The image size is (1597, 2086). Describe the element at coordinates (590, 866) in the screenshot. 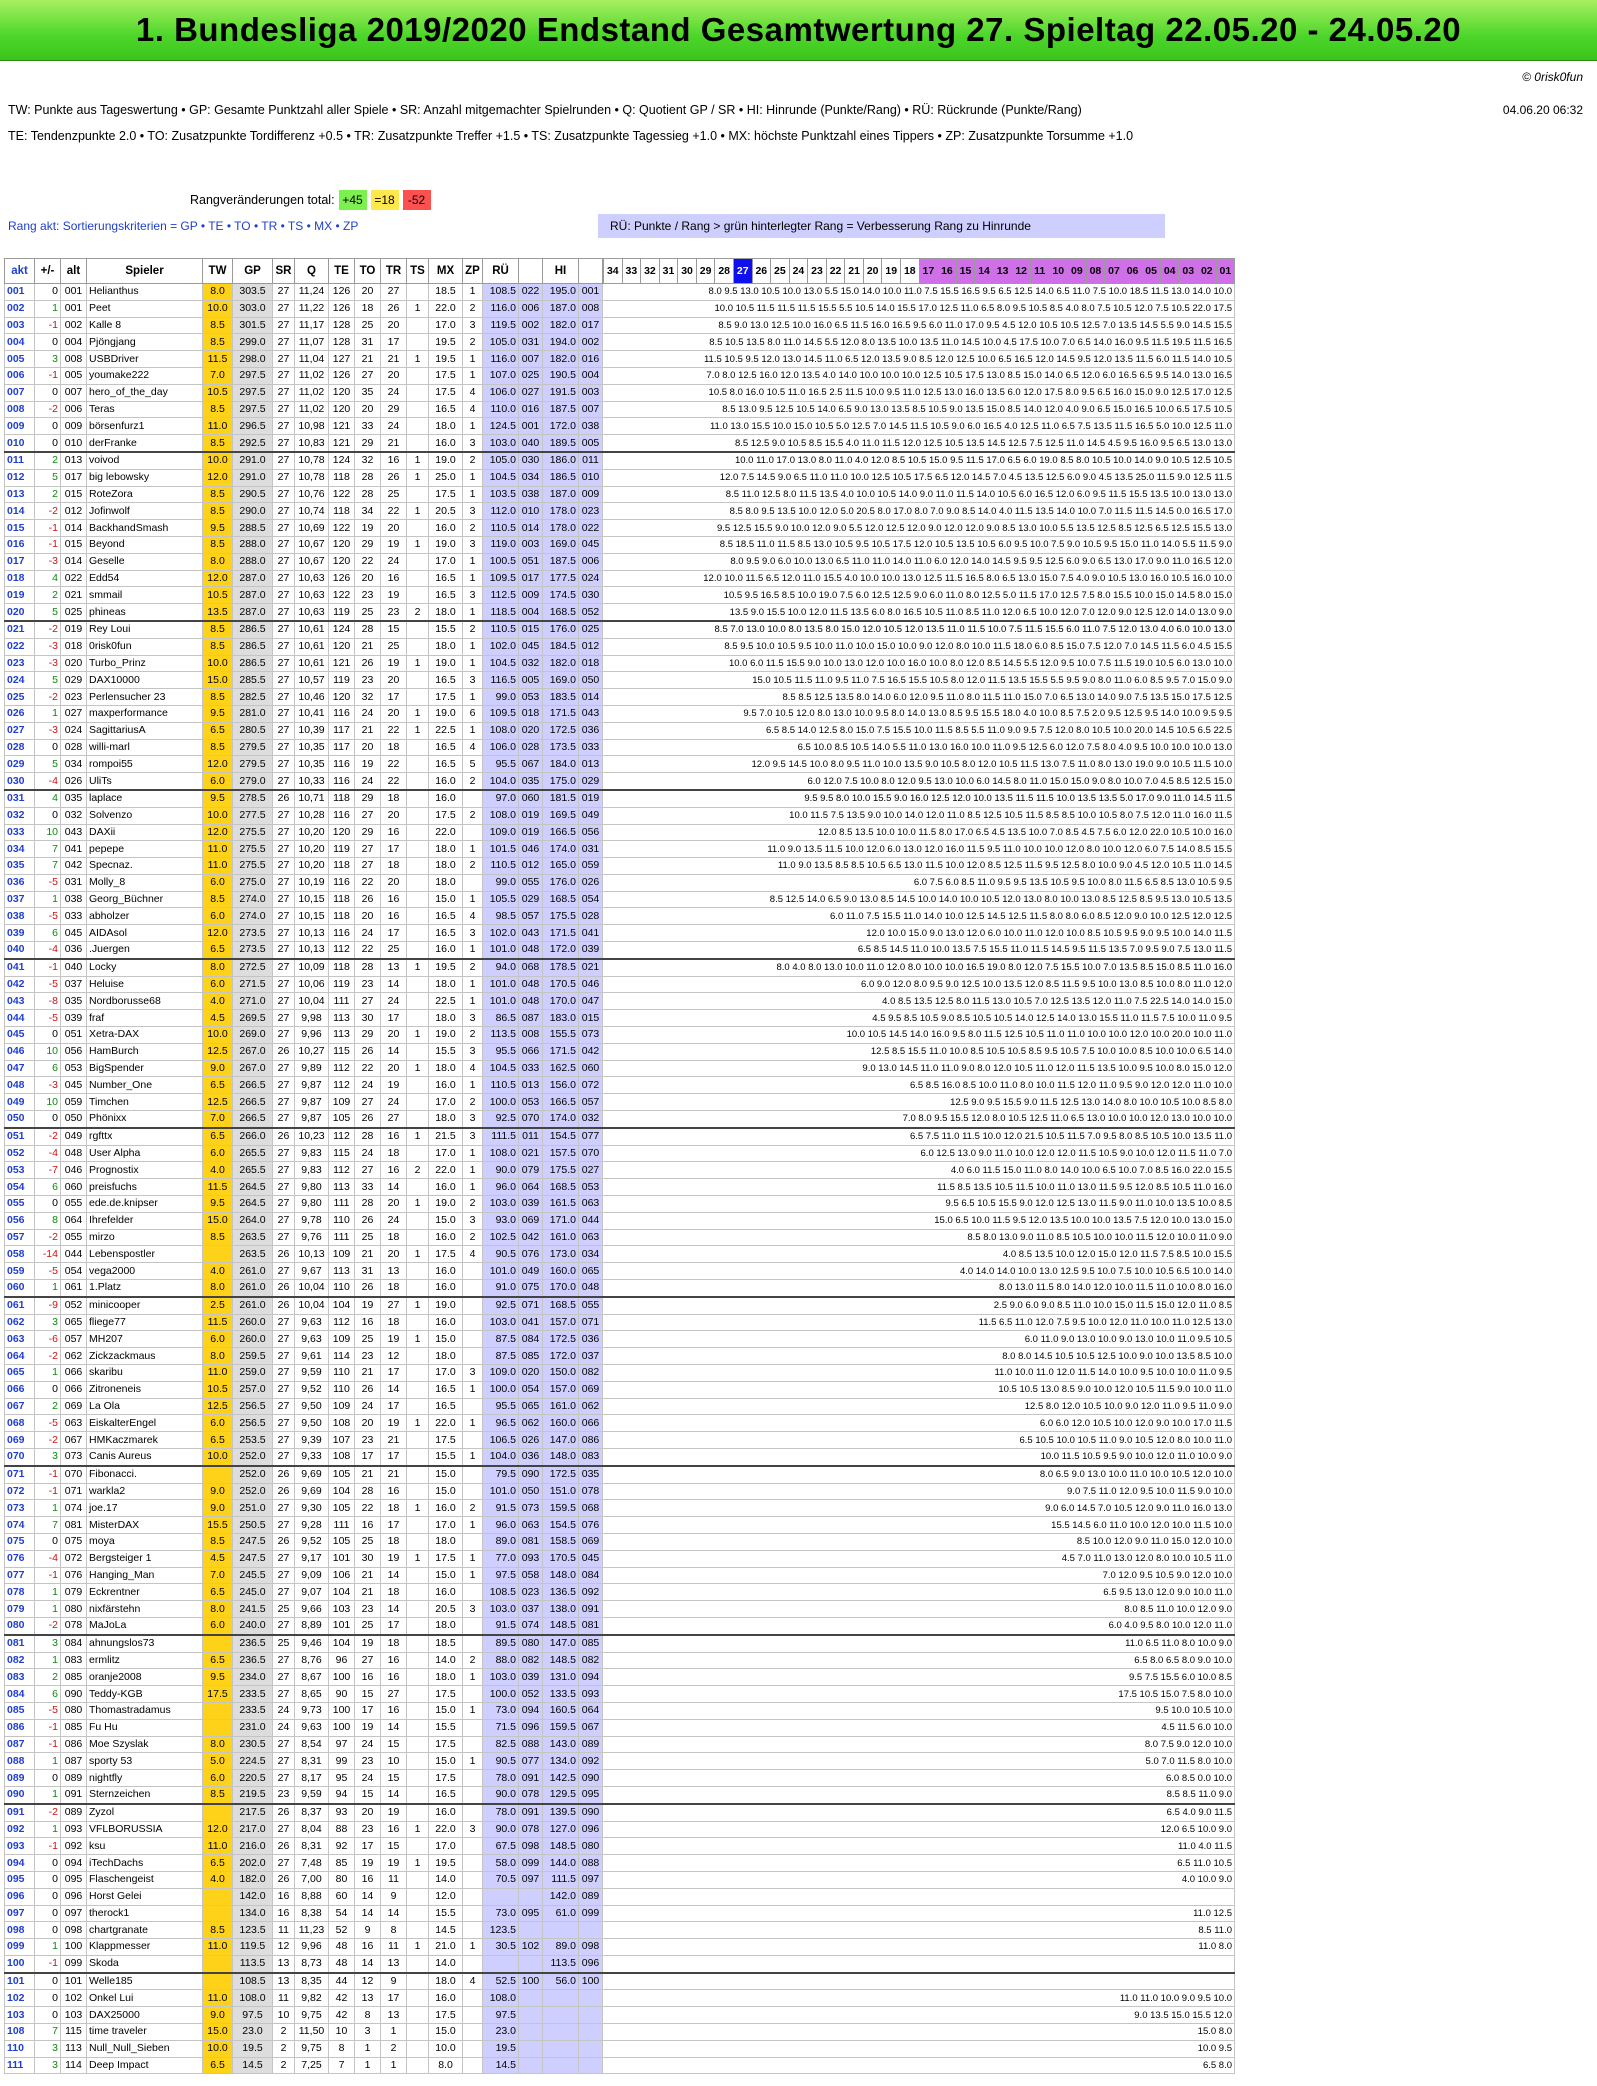

I see `hi-rank: 059` at that location.